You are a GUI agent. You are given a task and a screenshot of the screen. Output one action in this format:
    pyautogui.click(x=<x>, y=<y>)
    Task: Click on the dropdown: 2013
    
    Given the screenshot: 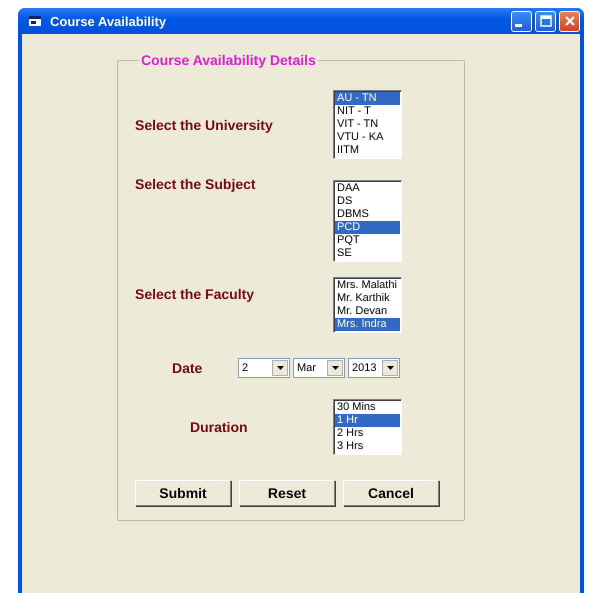 What is the action you would take?
    pyautogui.click(x=374, y=368)
    